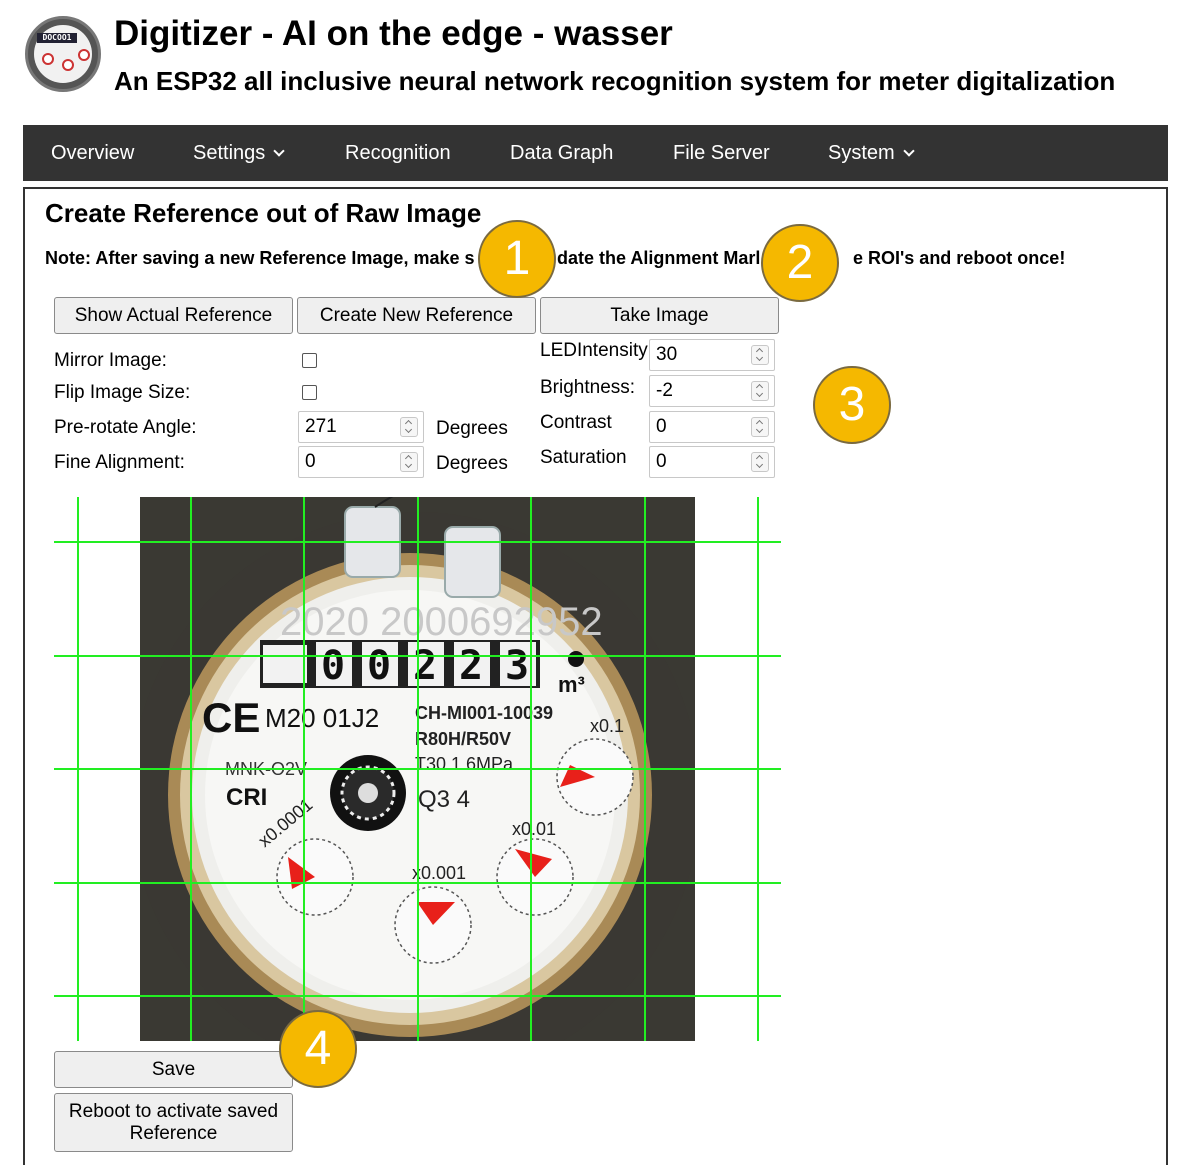 This screenshot has width=1181, height=1165. What do you see at coordinates (852, 405) in the screenshot?
I see `callout-badge-3: 3` at bounding box center [852, 405].